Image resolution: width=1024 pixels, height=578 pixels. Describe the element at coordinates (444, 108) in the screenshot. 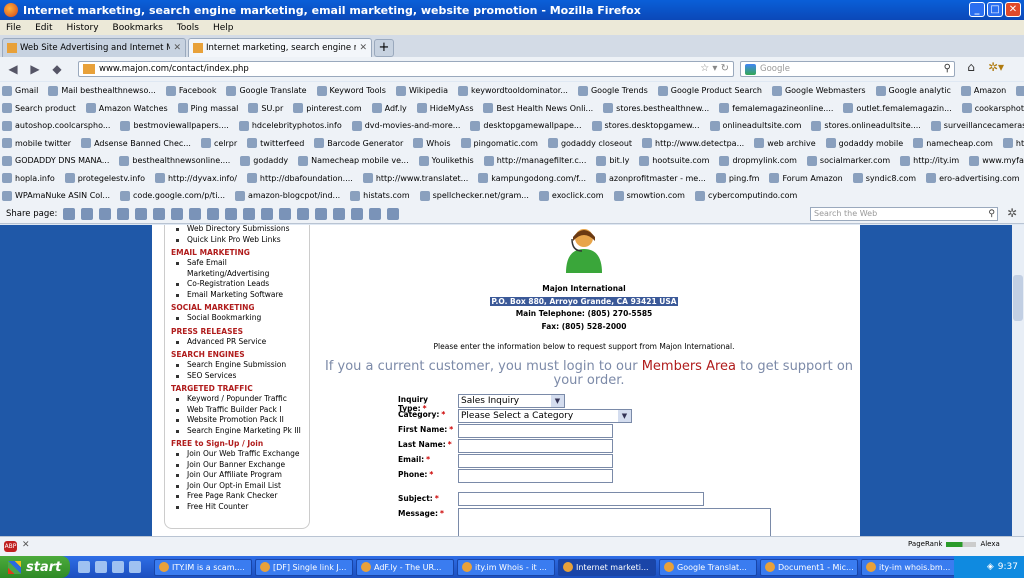

I see `bookmark-item: HideMyAss` at that location.